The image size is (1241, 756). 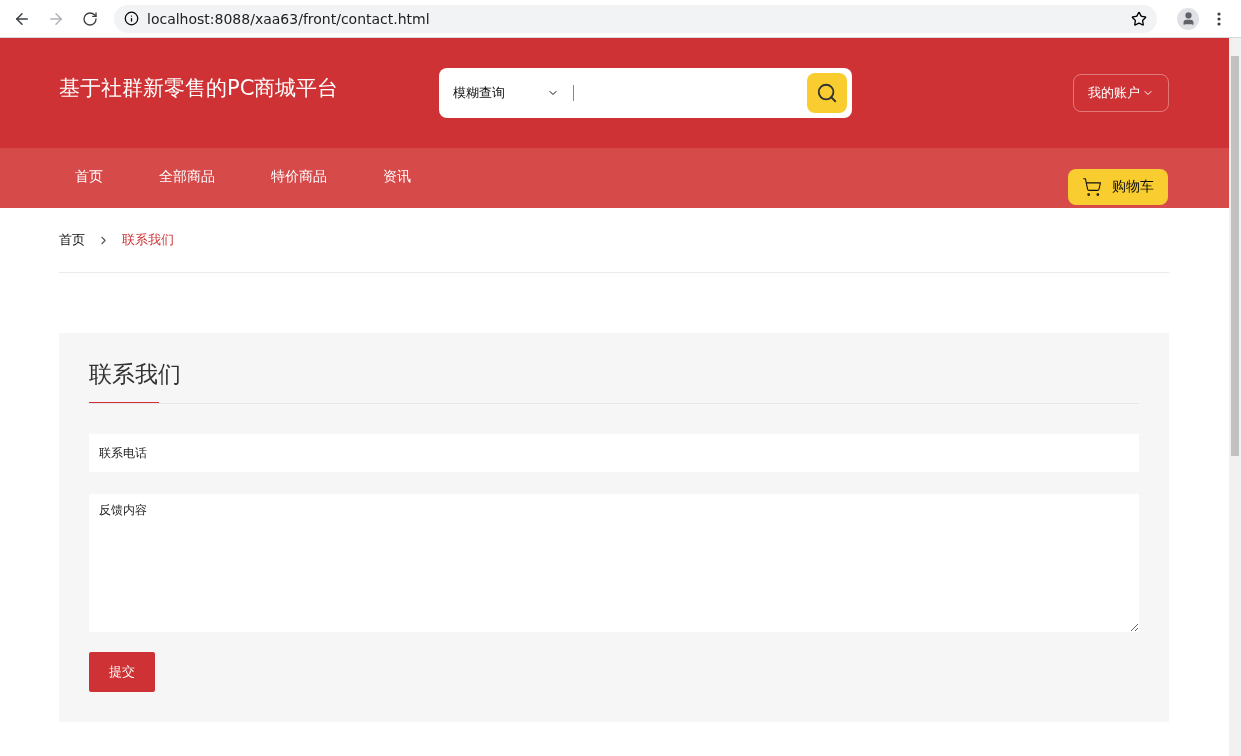 I want to click on submit-button: 提交, so click(x=122, y=672).